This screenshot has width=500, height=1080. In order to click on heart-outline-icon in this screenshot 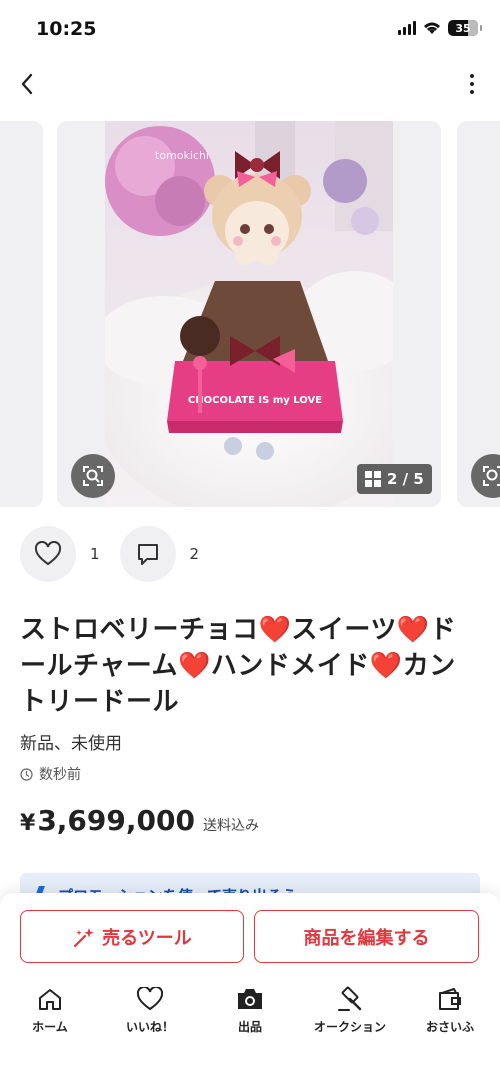, I will do `click(48, 553)`.